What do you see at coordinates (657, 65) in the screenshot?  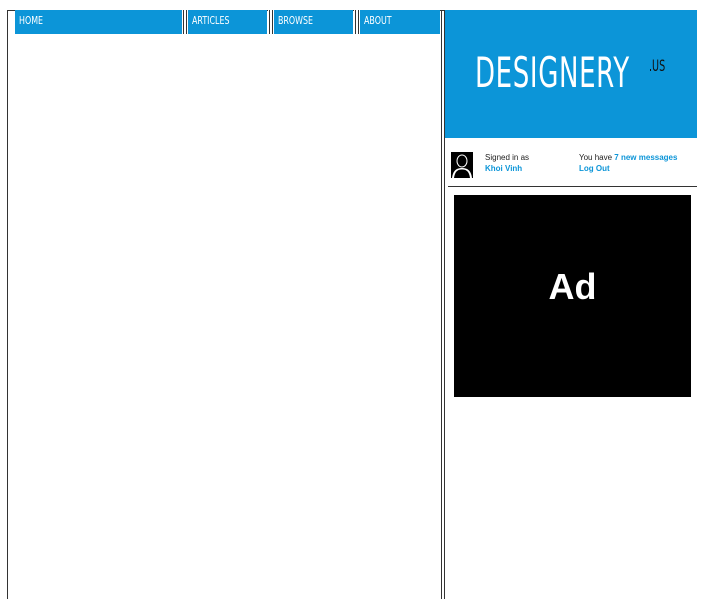 I see `logo-suffix: .US` at bounding box center [657, 65].